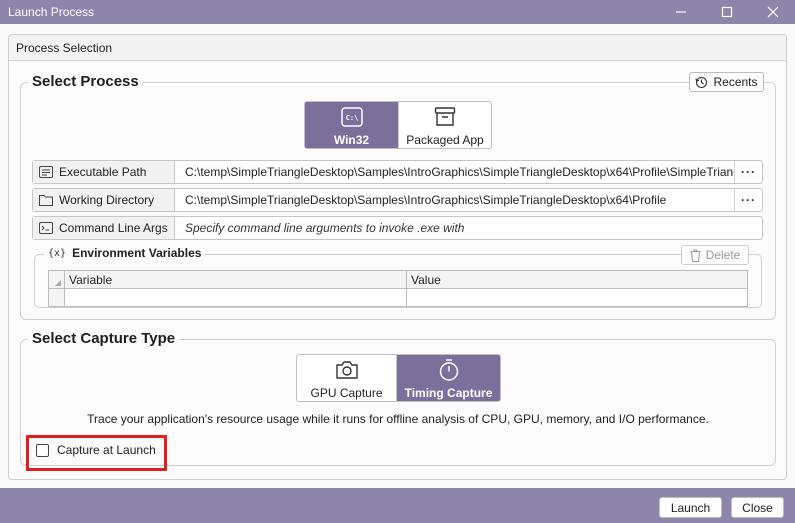 Image resolution: width=795 pixels, height=523 pixels. What do you see at coordinates (64, 48) in the screenshot?
I see `process-selection-title: Process Selection` at bounding box center [64, 48].